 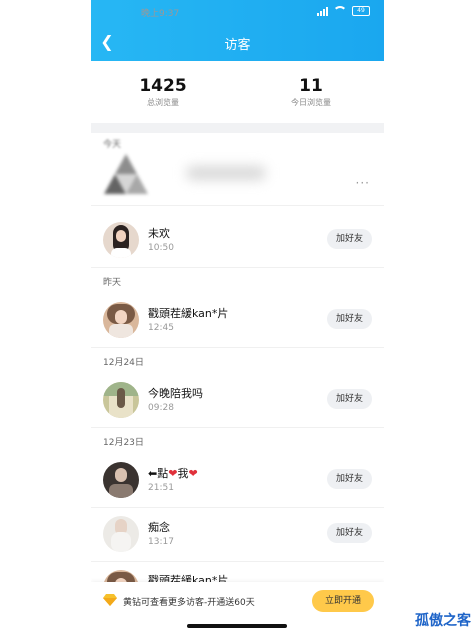 I want to click on status-icons: 49, so click(x=343, y=11).